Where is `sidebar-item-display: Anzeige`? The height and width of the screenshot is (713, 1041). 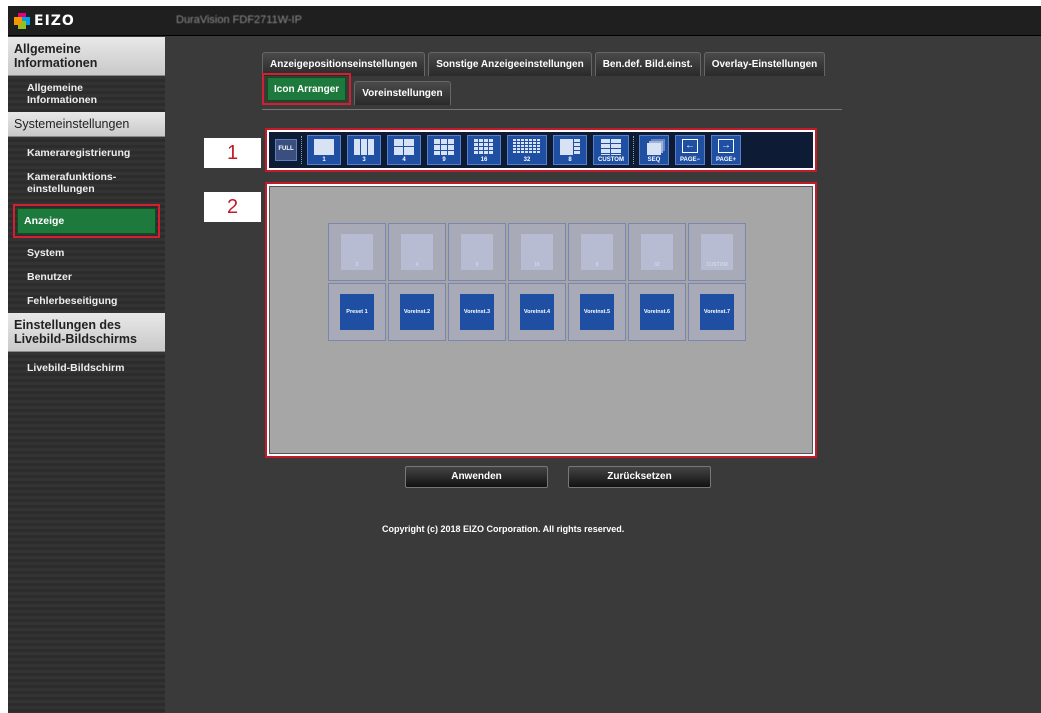
sidebar-item-display: Anzeige is located at coordinates (86, 221).